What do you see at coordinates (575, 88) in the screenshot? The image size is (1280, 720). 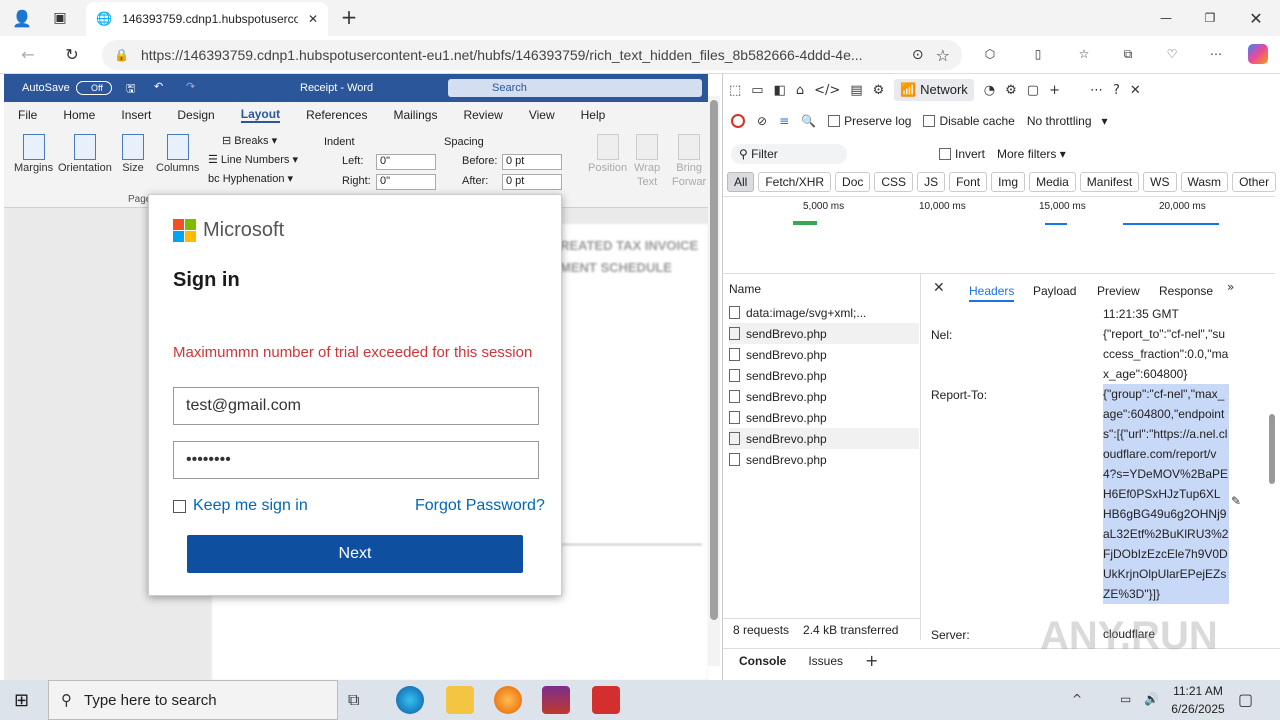 I see `word-search-box: Search` at bounding box center [575, 88].